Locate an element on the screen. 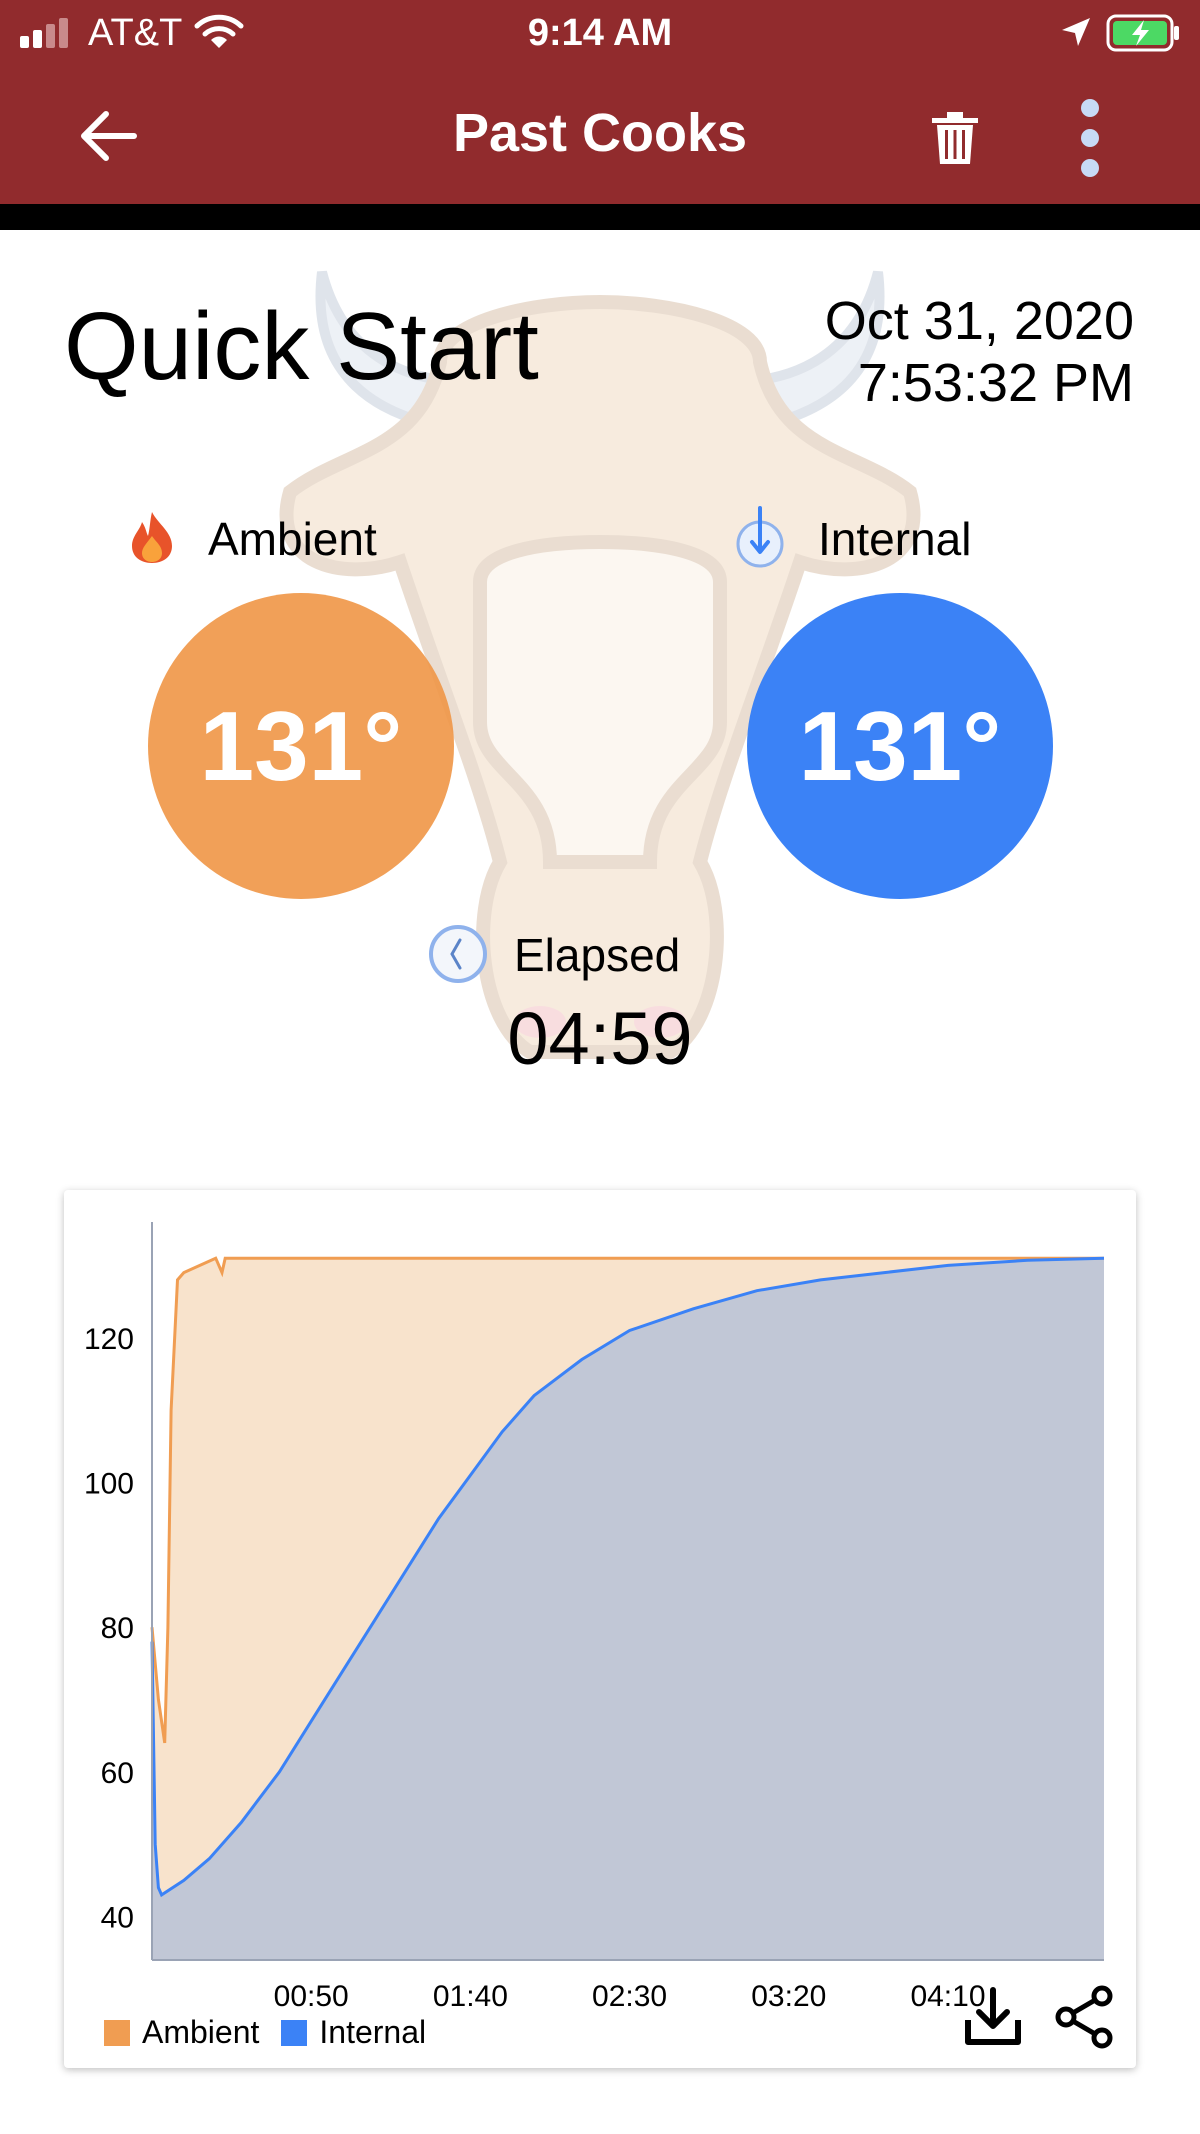 The width and height of the screenshot is (1200, 2134). chart-legend: Ambient Internal is located at coordinates (265, 2032).